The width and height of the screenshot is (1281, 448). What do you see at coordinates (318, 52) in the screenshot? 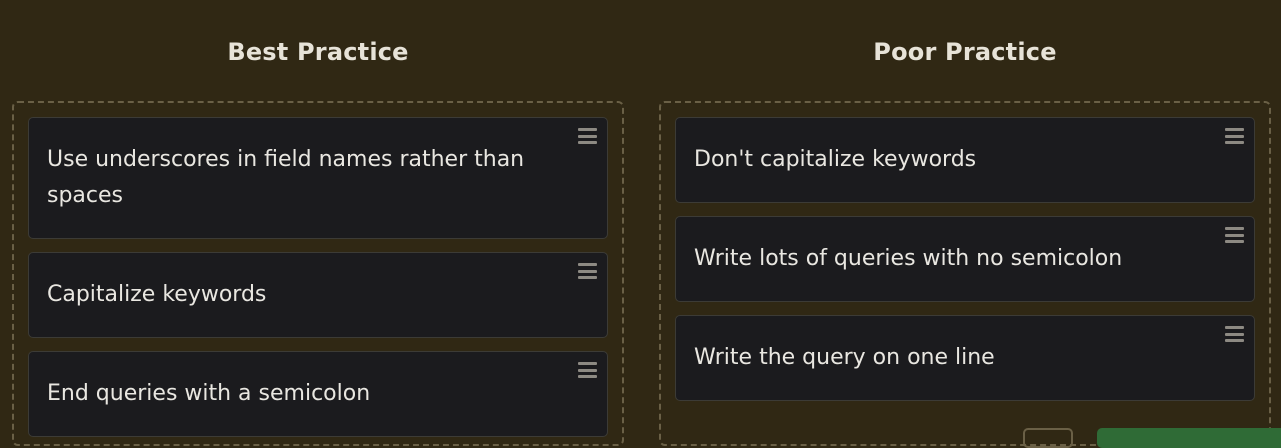
I see `best-practice-title: Best Practice` at bounding box center [318, 52].